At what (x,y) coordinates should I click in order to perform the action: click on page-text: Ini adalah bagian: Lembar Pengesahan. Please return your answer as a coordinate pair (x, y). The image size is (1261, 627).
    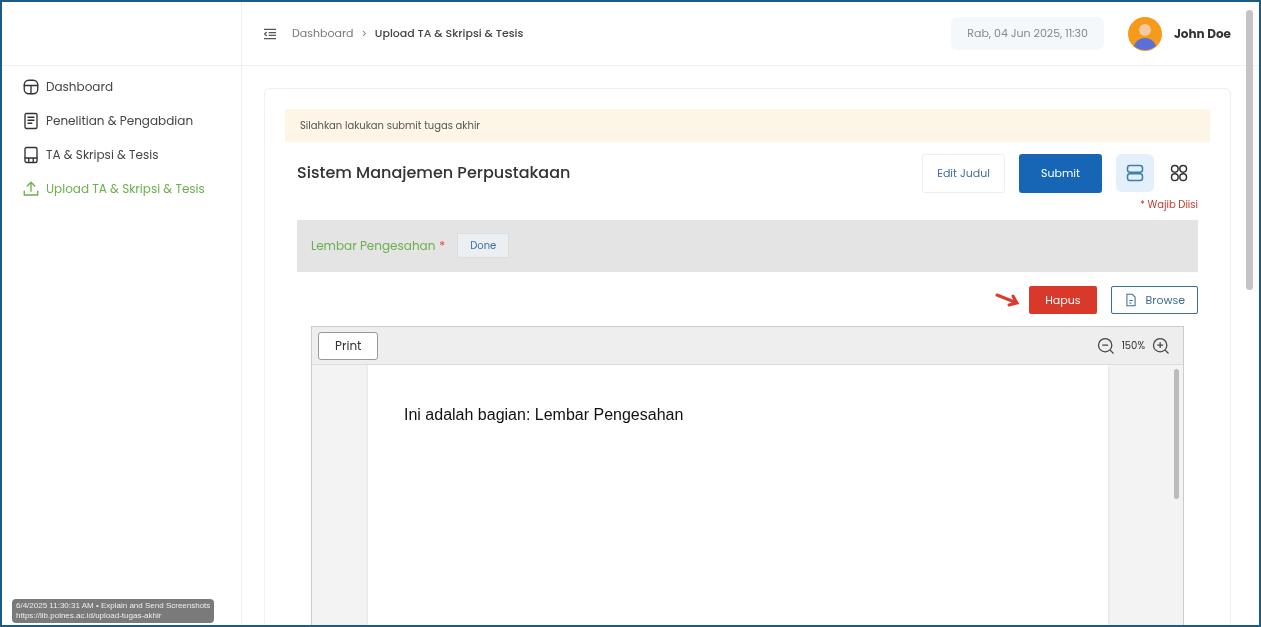
    Looking at the image, I should click on (544, 415).